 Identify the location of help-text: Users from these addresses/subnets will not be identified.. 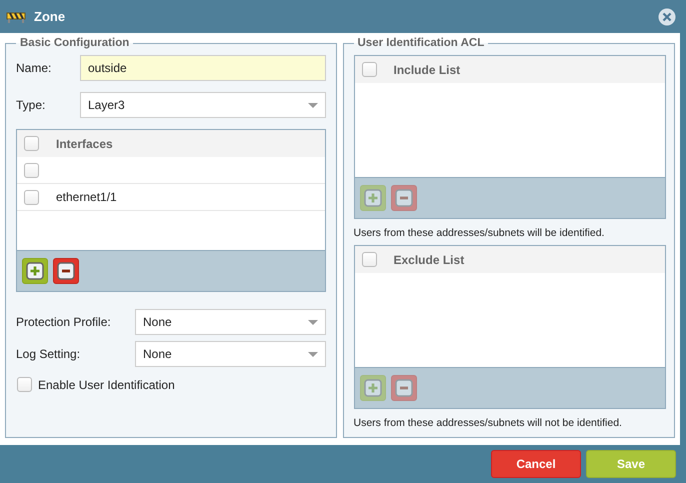
(488, 423).